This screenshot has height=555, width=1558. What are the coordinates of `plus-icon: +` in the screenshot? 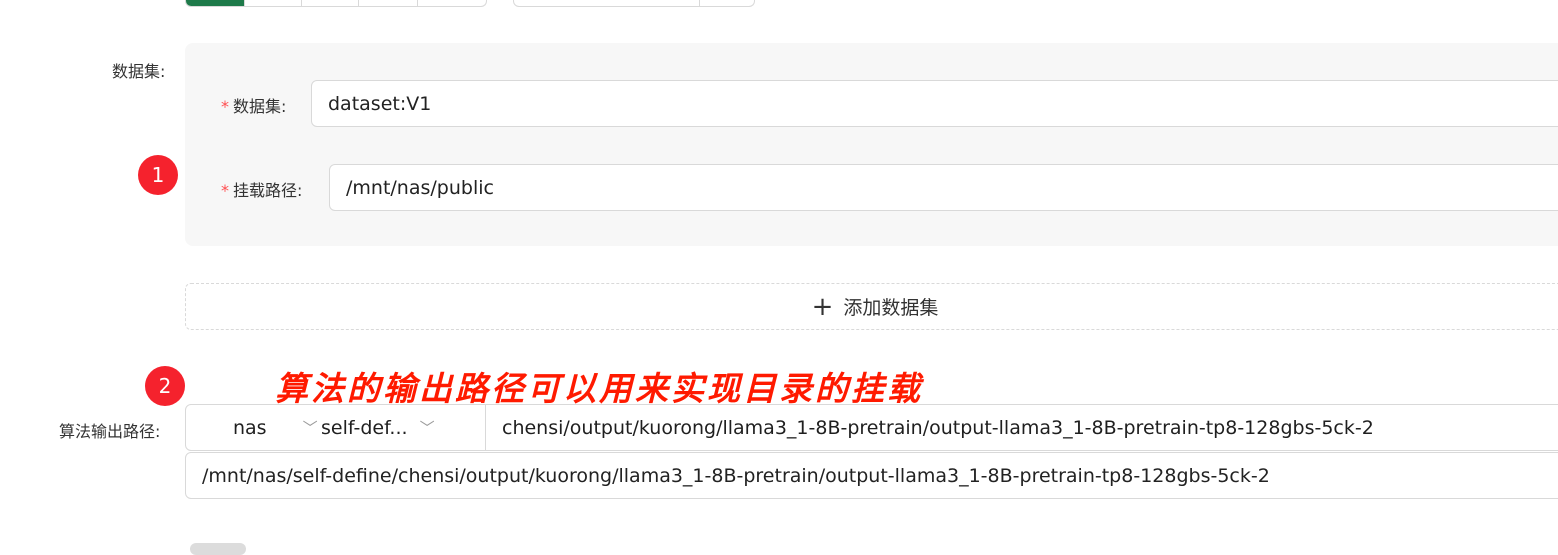 It's located at (822, 306).